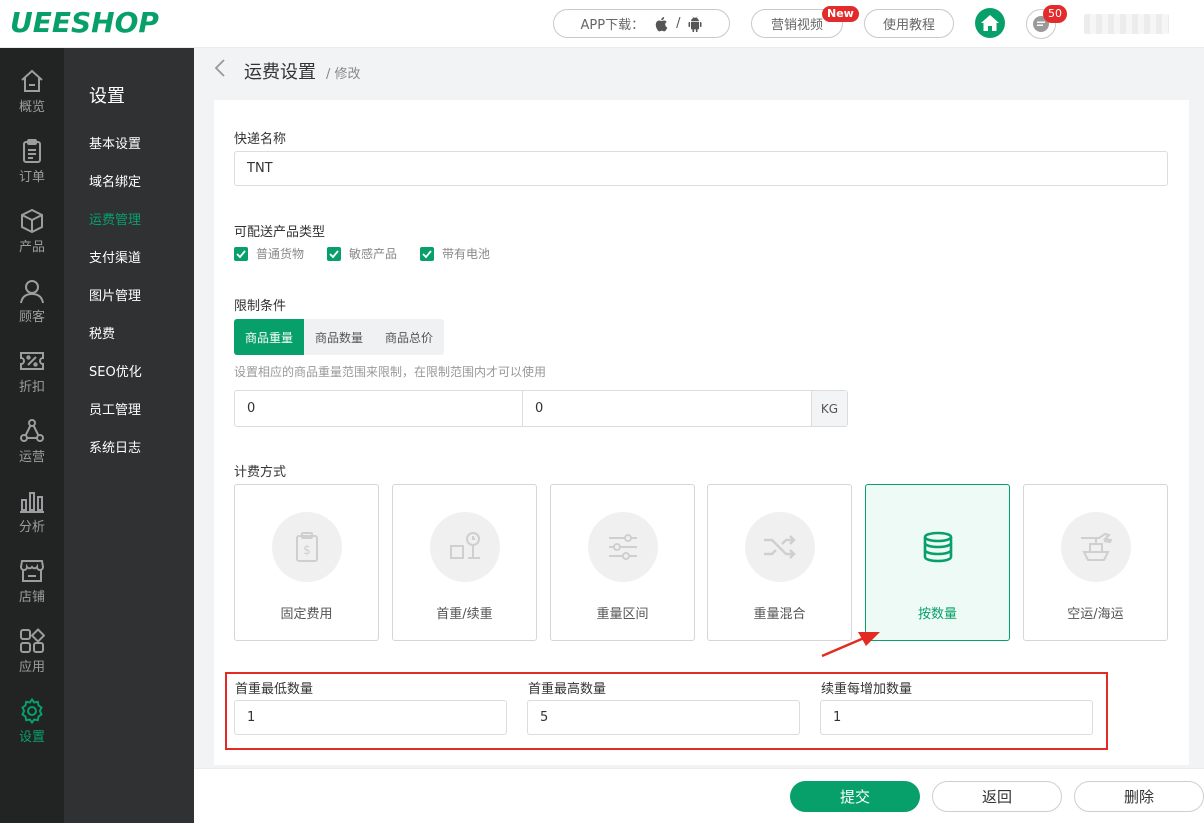 The height and width of the screenshot is (823, 1204). Describe the element at coordinates (306, 614) in the screenshot. I see `billing-fixed-label: 固定费用` at that location.